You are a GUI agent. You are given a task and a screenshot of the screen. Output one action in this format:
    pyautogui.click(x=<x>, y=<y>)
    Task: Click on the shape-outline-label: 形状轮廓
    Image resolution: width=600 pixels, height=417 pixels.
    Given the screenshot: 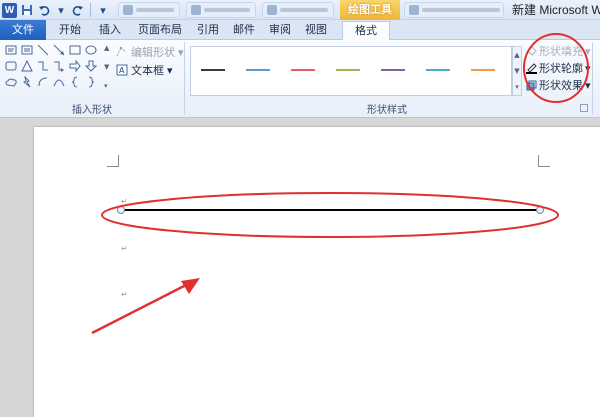 What is the action you would take?
    pyautogui.click(x=561, y=68)
    